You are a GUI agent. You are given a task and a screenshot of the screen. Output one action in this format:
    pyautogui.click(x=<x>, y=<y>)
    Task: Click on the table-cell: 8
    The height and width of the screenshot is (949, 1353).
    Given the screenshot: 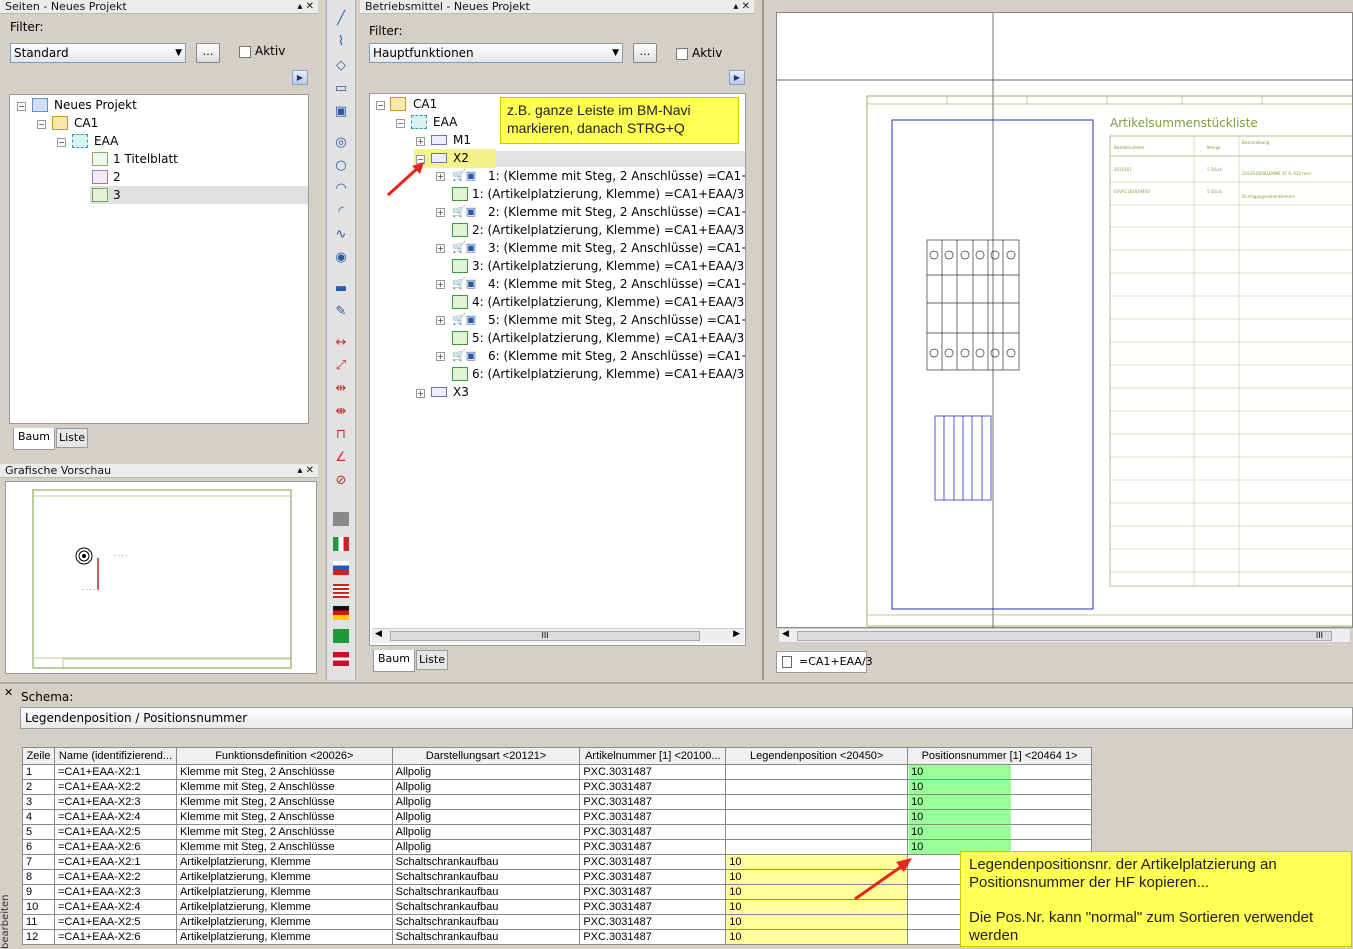 What is the action you would take?
    pyautogui.click(x=38, y=877)
    